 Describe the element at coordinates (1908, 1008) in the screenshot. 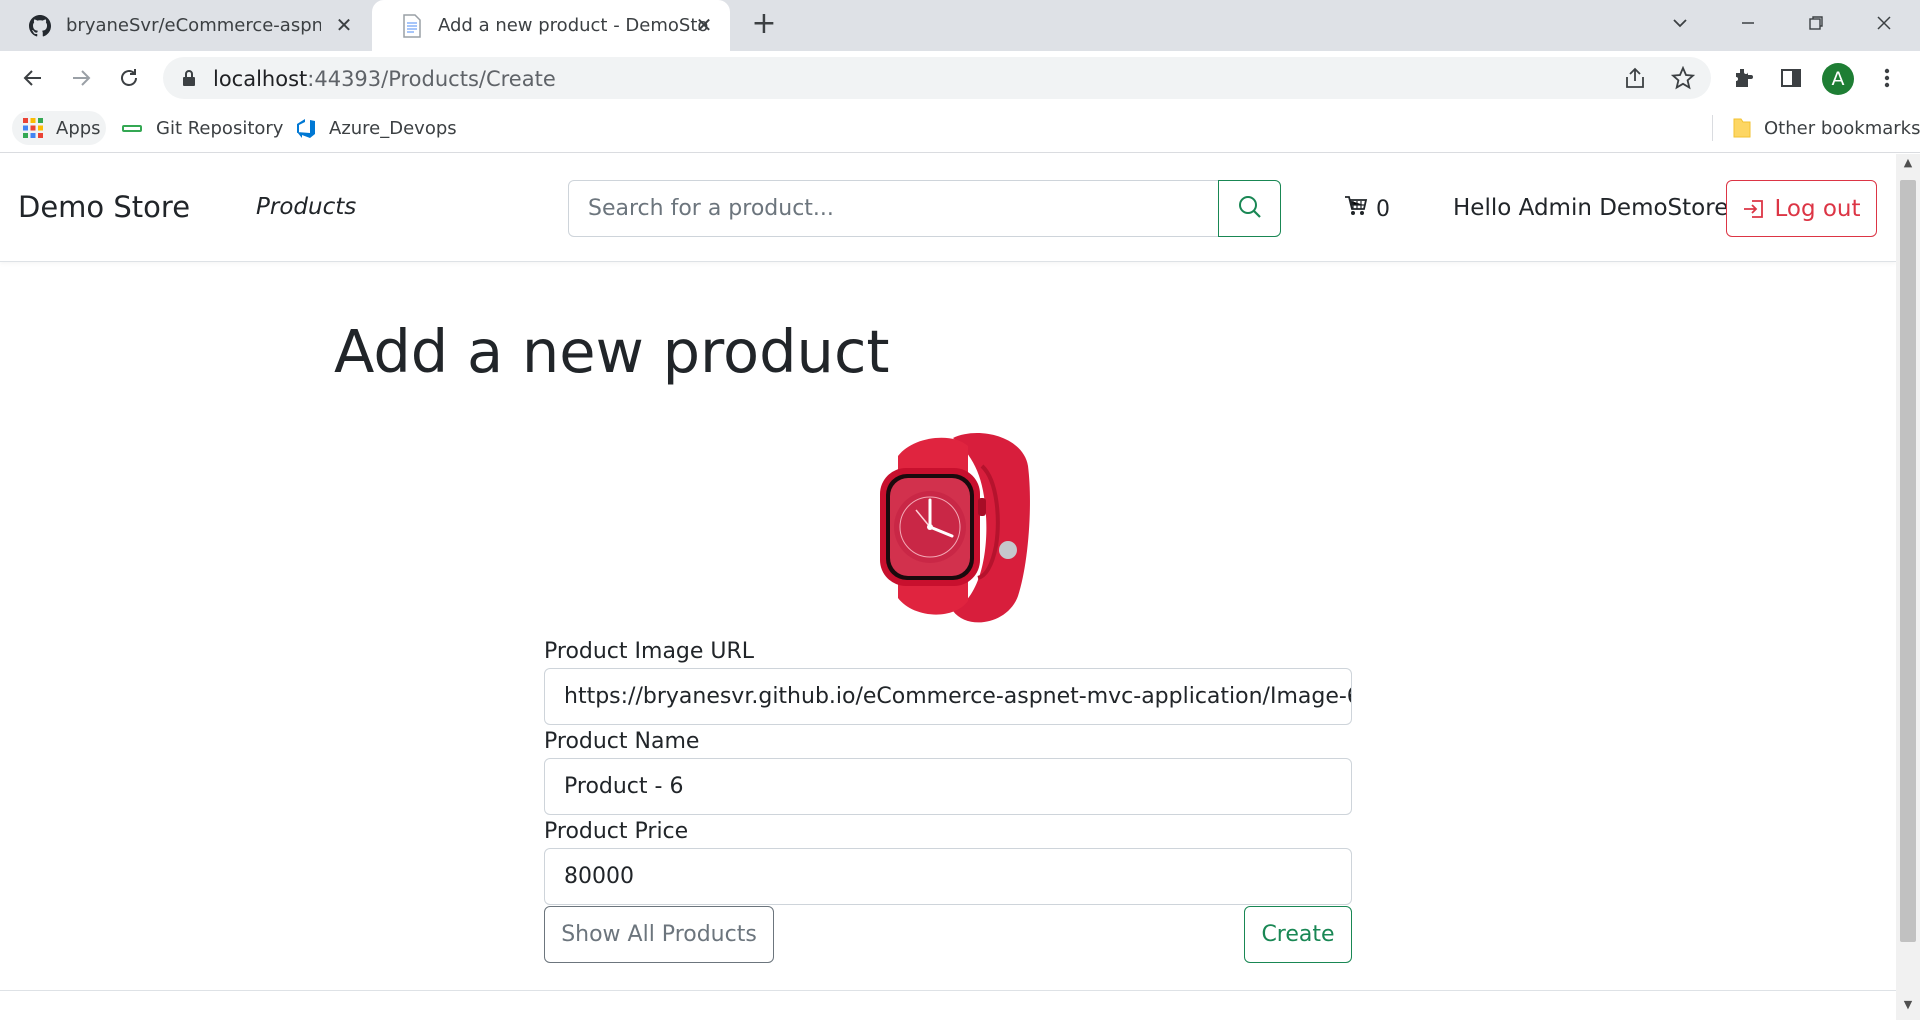

I see `scroll-down-arrow-icon: ▼` at that location.